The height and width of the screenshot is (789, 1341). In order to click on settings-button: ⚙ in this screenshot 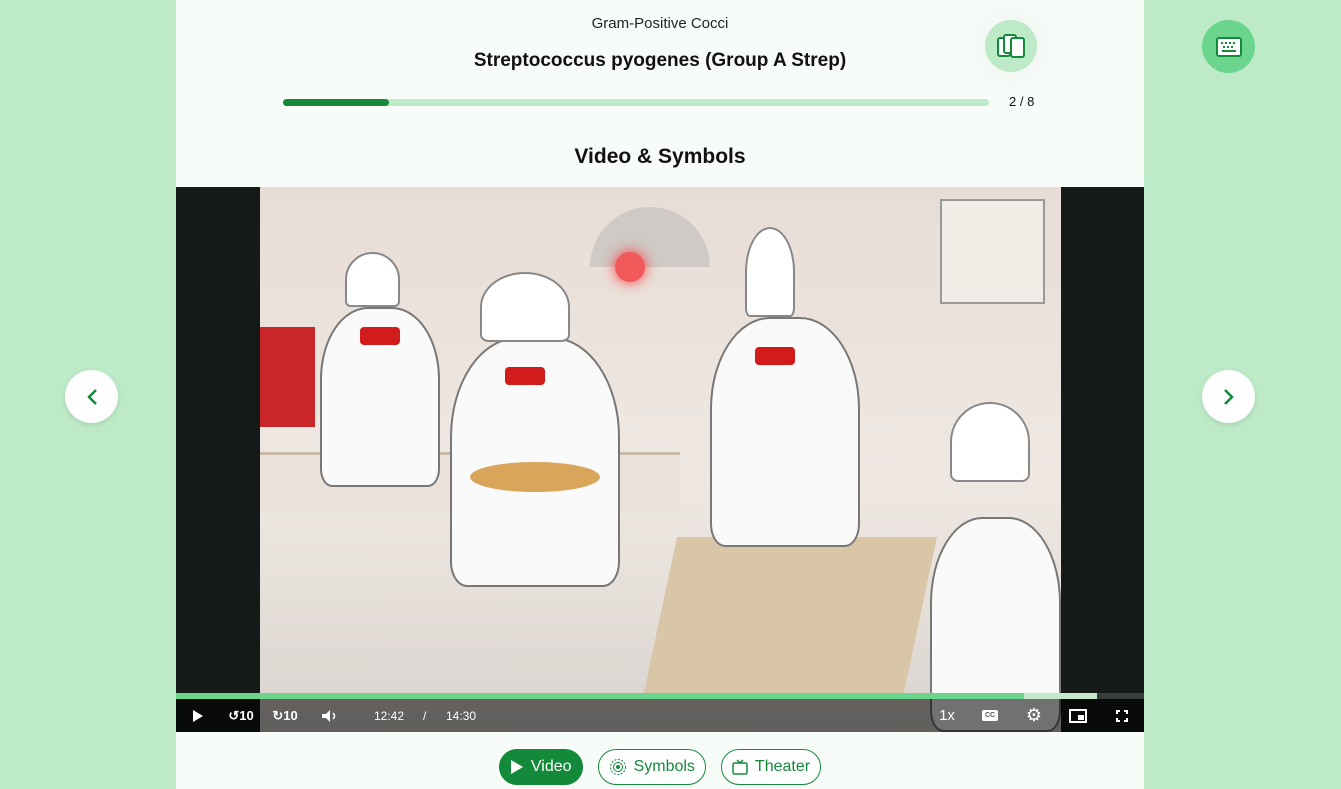, I will do `click(1034, 715)`.